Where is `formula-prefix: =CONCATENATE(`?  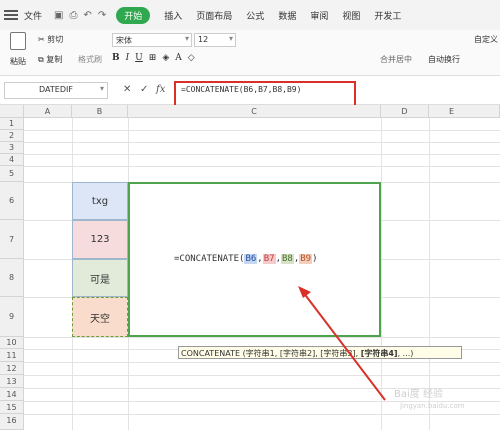 formula-prefix: =CONCATENATE( is located at coordinates (209, 259).